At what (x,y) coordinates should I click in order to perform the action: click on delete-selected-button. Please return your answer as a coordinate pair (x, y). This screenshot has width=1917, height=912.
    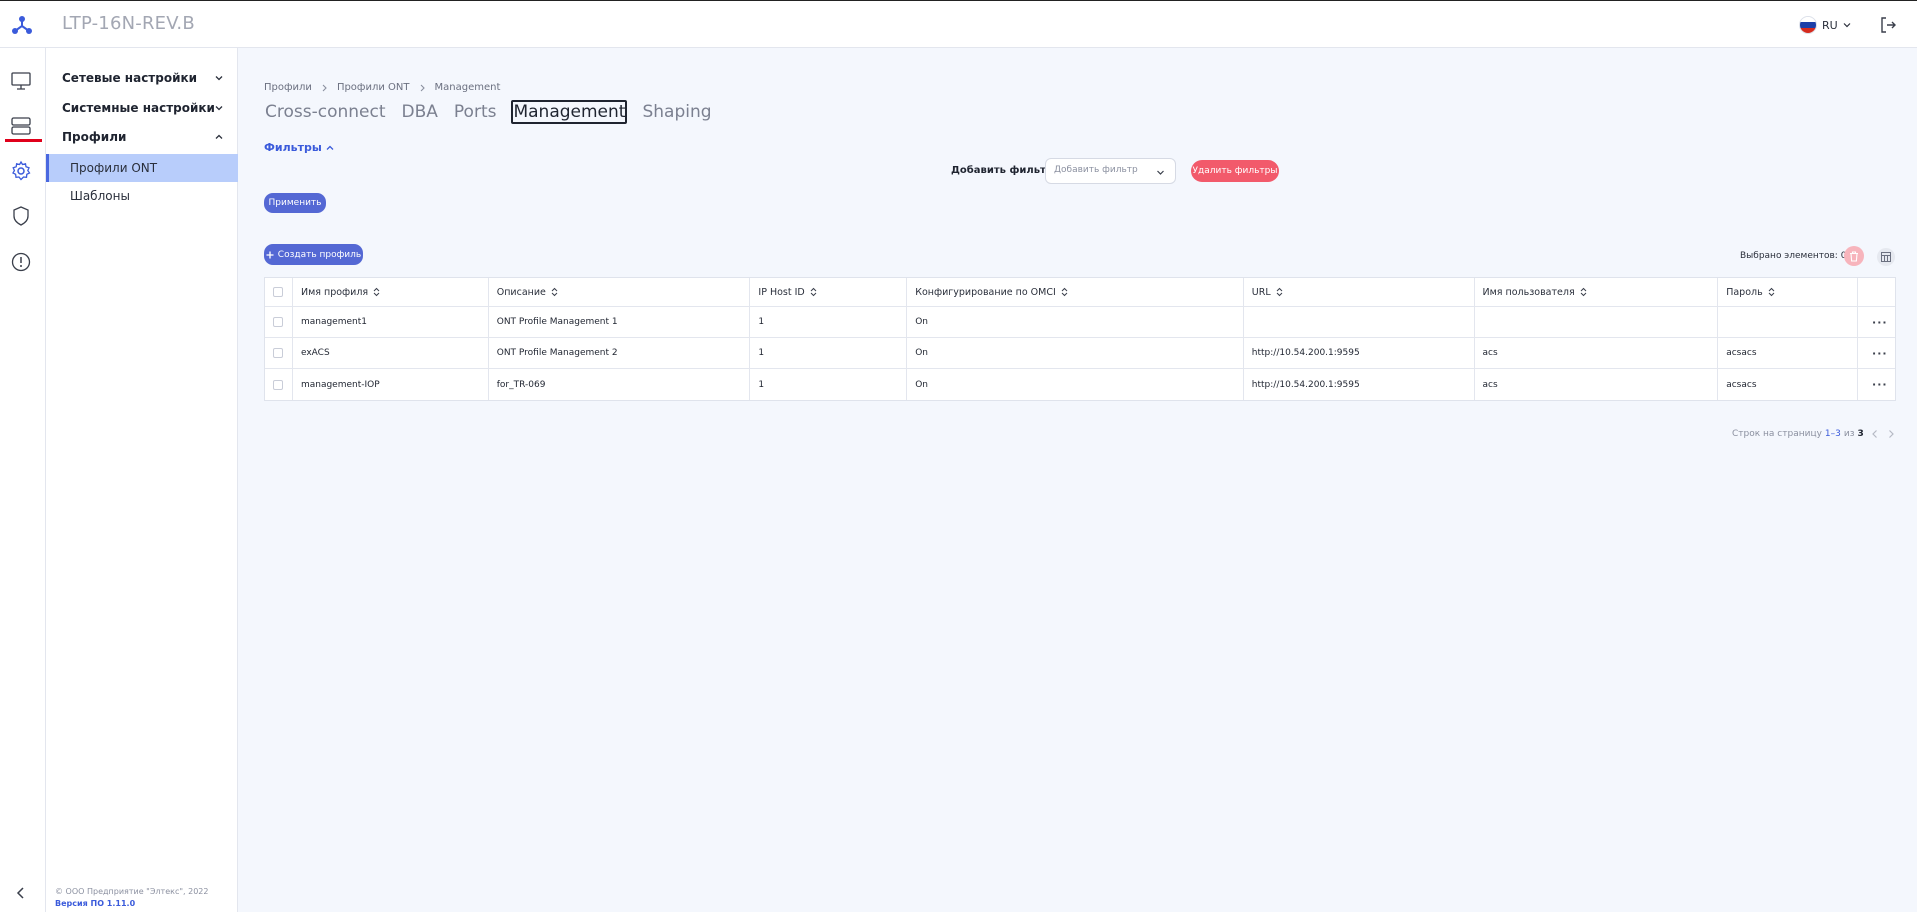
    Looking at the image, I should click on (1854, 256).